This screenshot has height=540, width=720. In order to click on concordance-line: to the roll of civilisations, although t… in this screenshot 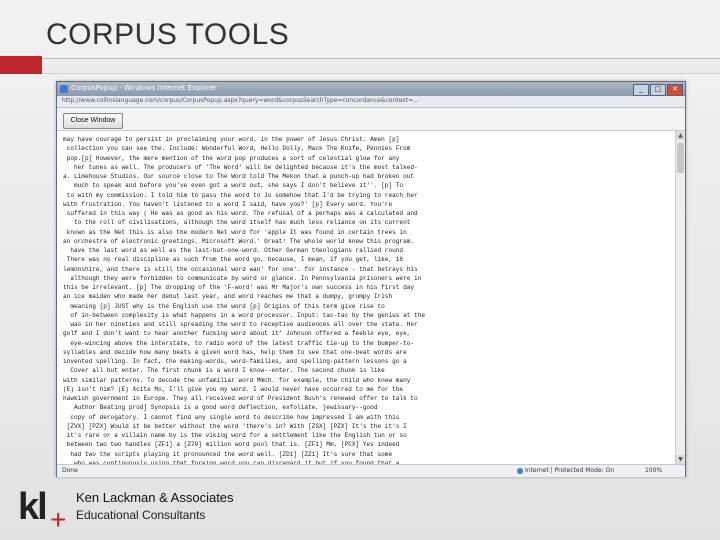, I will do `click(237, 223)`.